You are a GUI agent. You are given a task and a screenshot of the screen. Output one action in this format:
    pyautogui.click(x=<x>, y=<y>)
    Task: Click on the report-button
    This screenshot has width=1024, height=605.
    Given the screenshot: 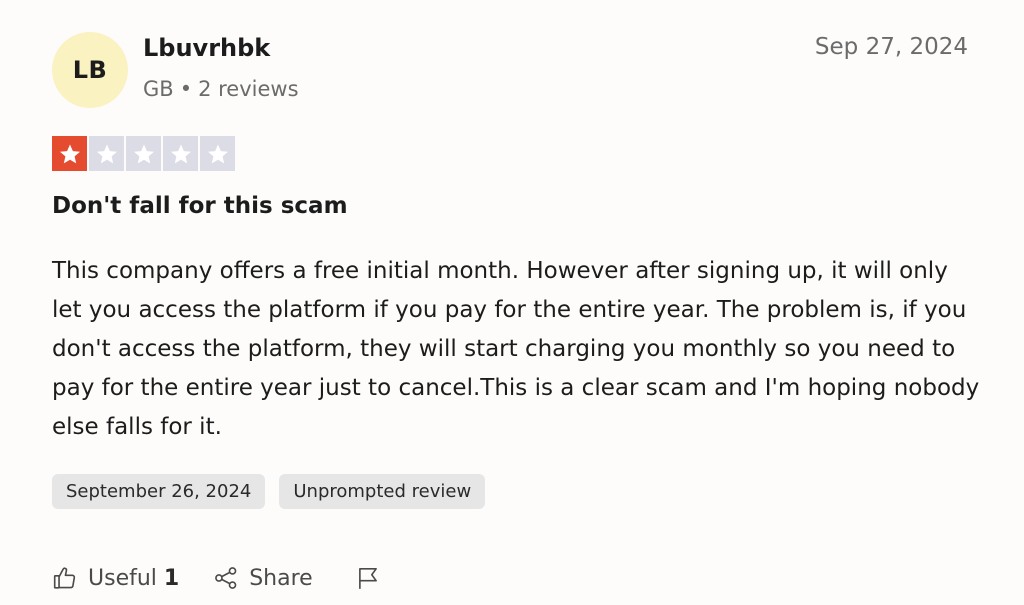 What is the action you would take?
    pyautogui.click(x=368, y=578)
    